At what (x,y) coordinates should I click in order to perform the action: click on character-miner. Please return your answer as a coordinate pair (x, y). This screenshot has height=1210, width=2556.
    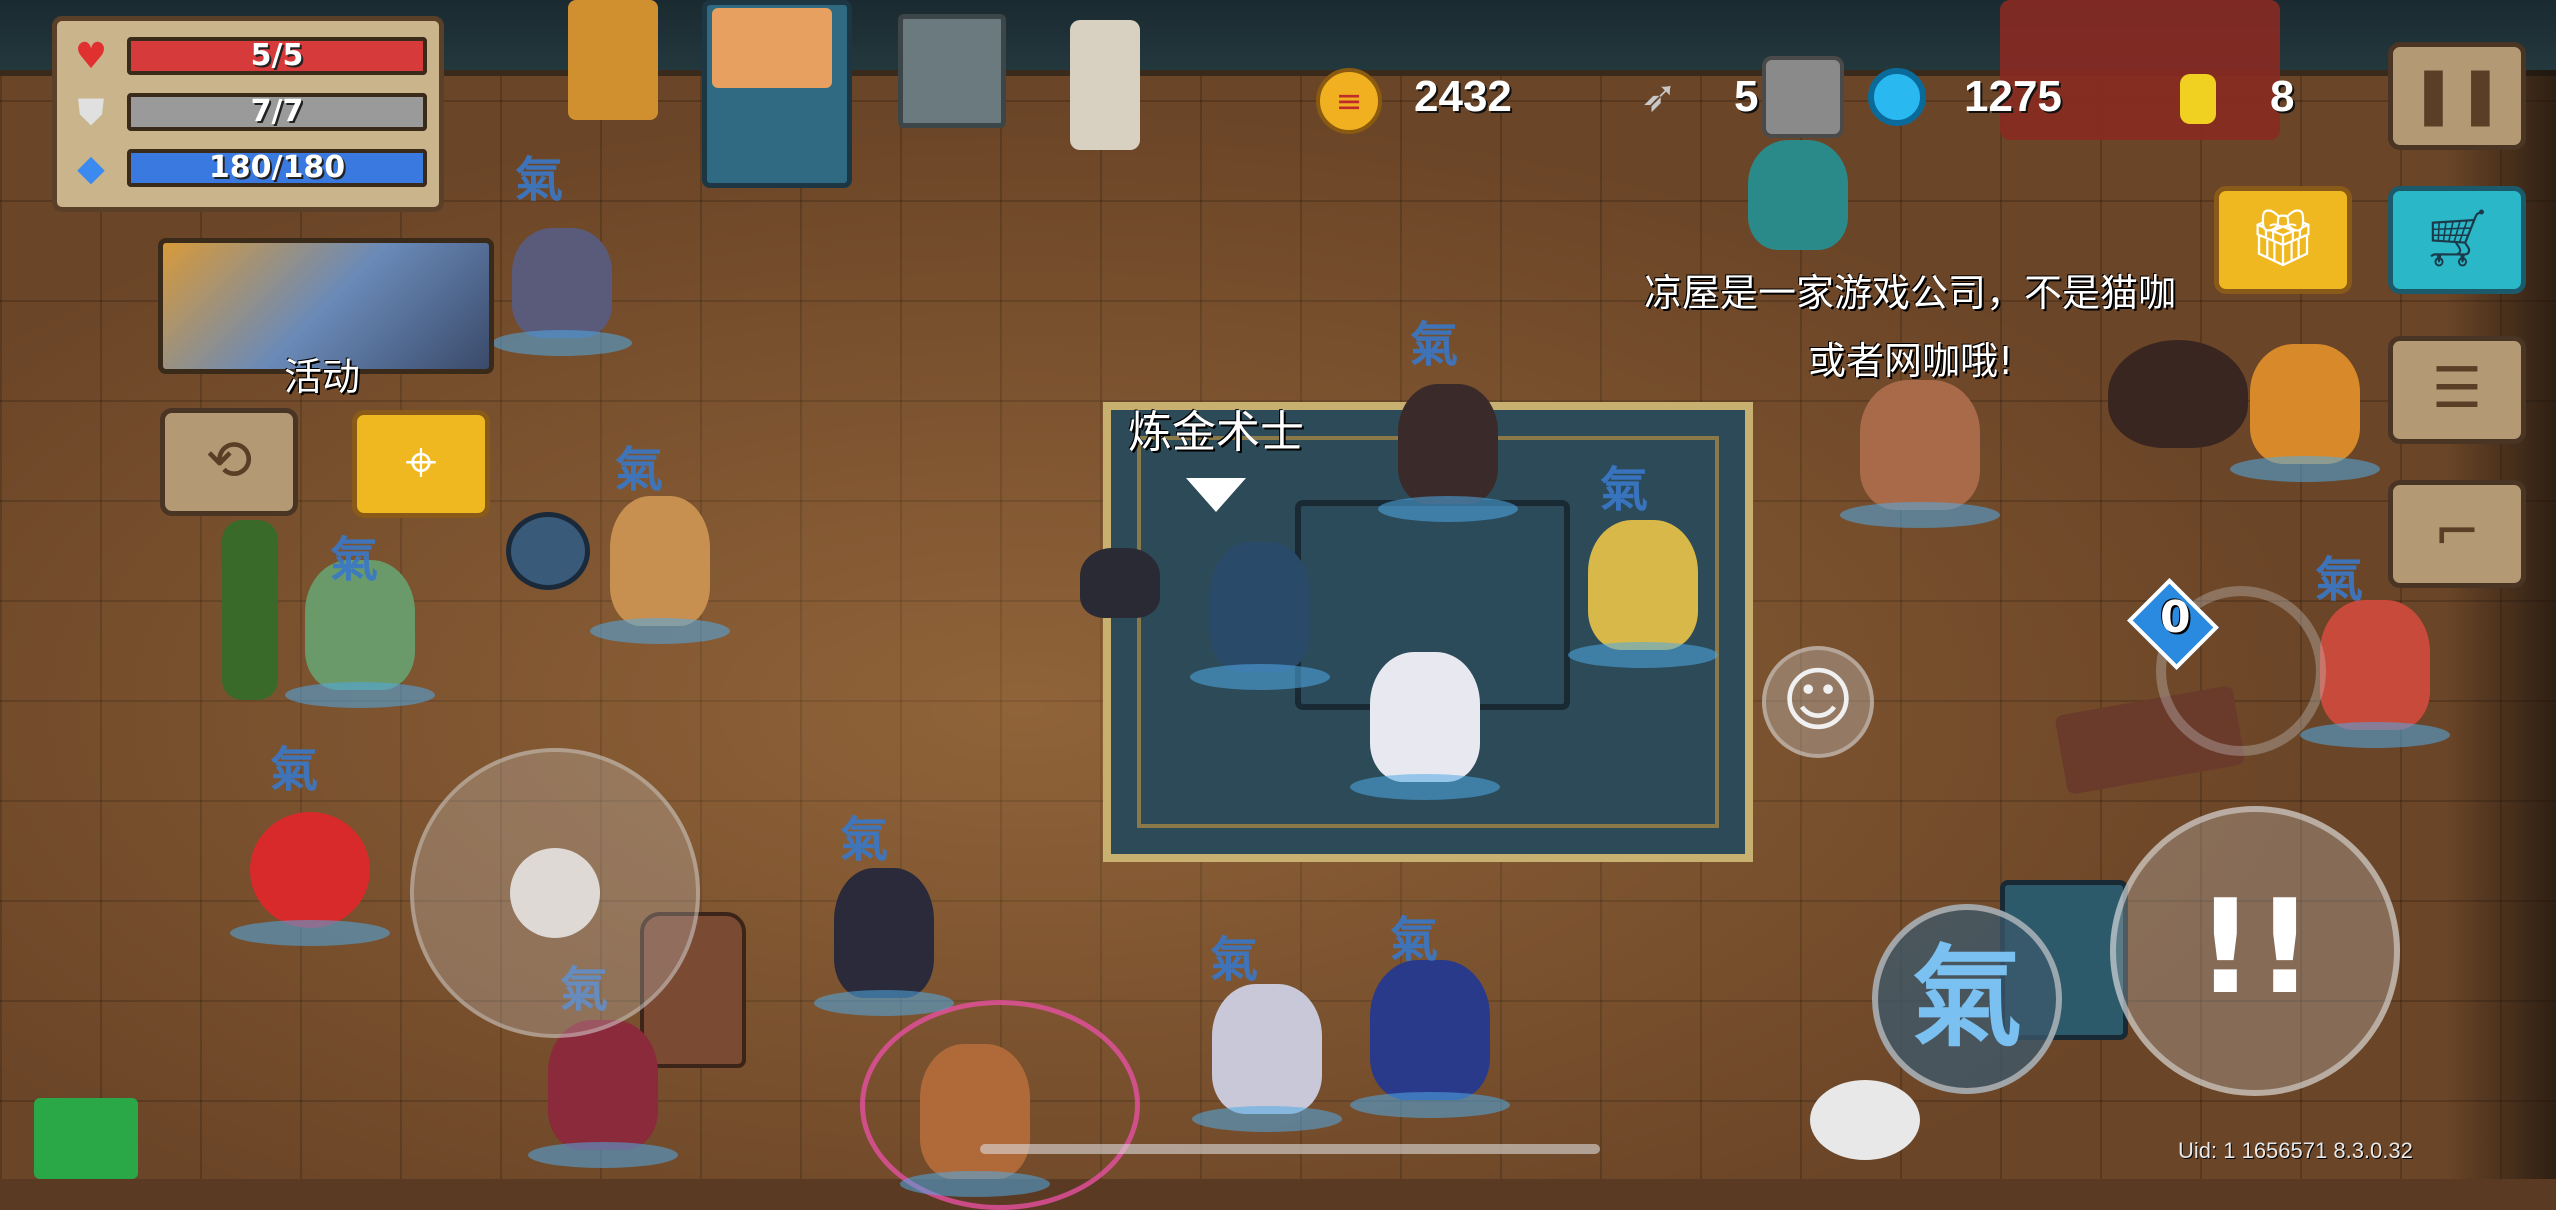
    Looking at the image, I should click on (2305, 413).